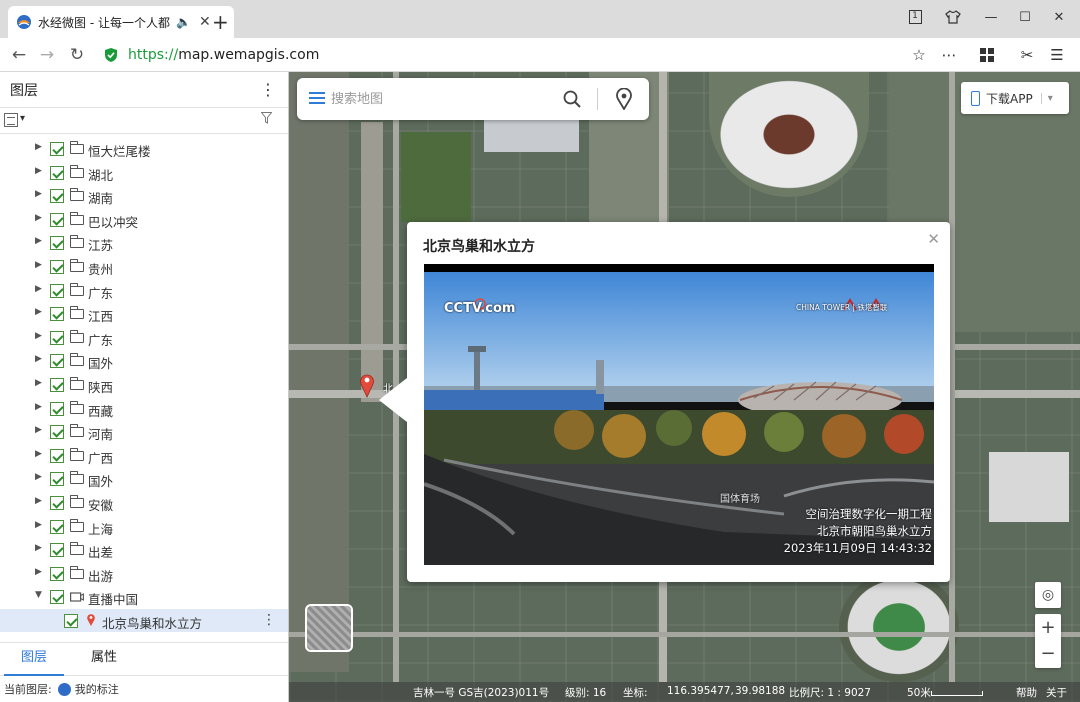  What do you see at coordinates (40, 595) in the screenshot?
I see `collapse-arrow-icon: ▼` at bounding box center [40, 595].